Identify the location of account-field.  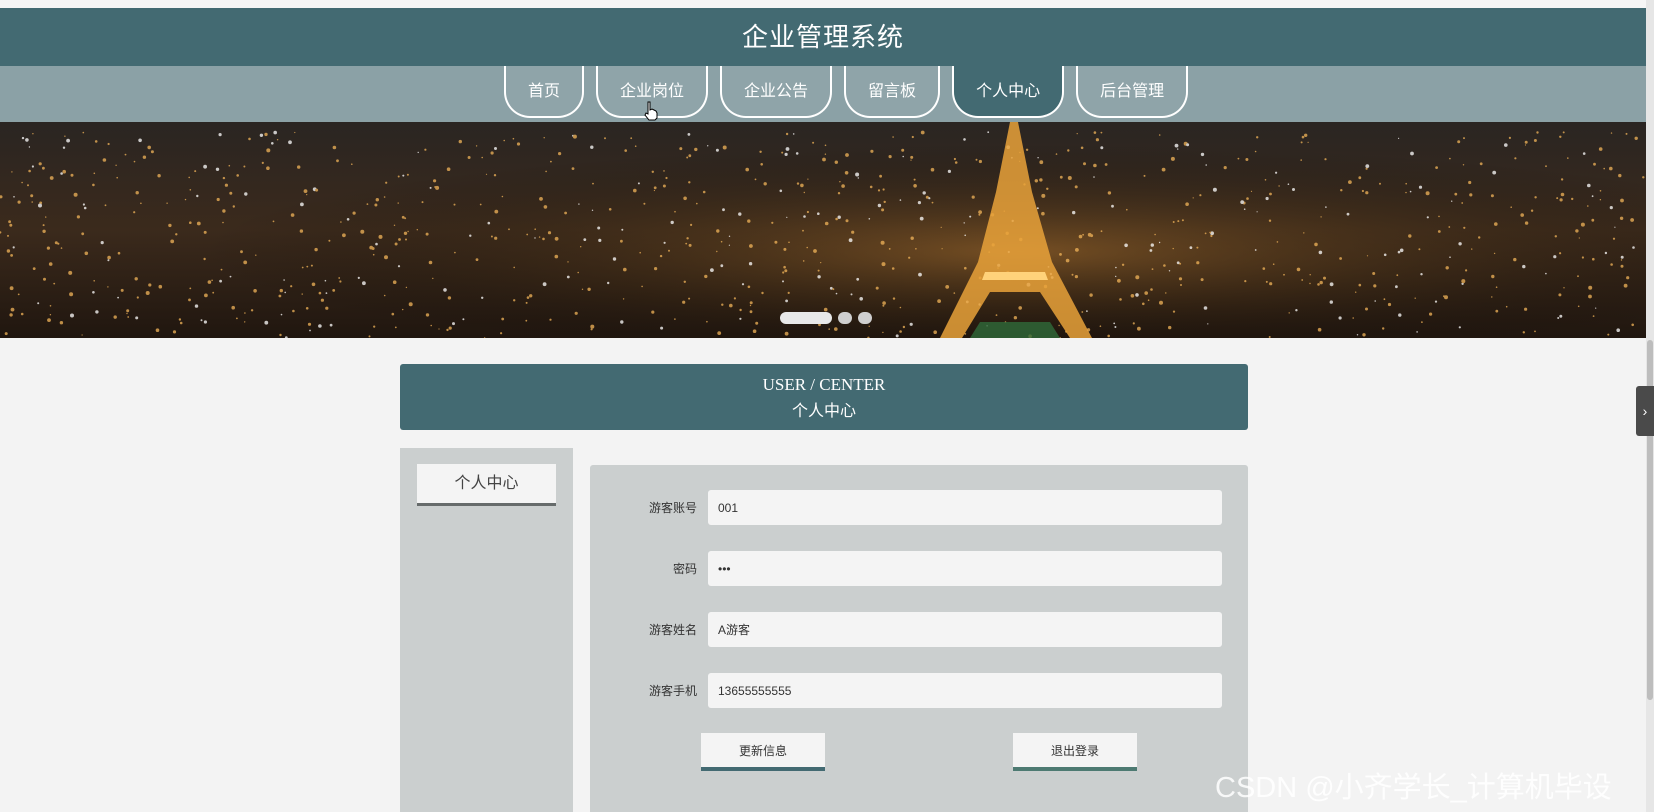
(965, 507).